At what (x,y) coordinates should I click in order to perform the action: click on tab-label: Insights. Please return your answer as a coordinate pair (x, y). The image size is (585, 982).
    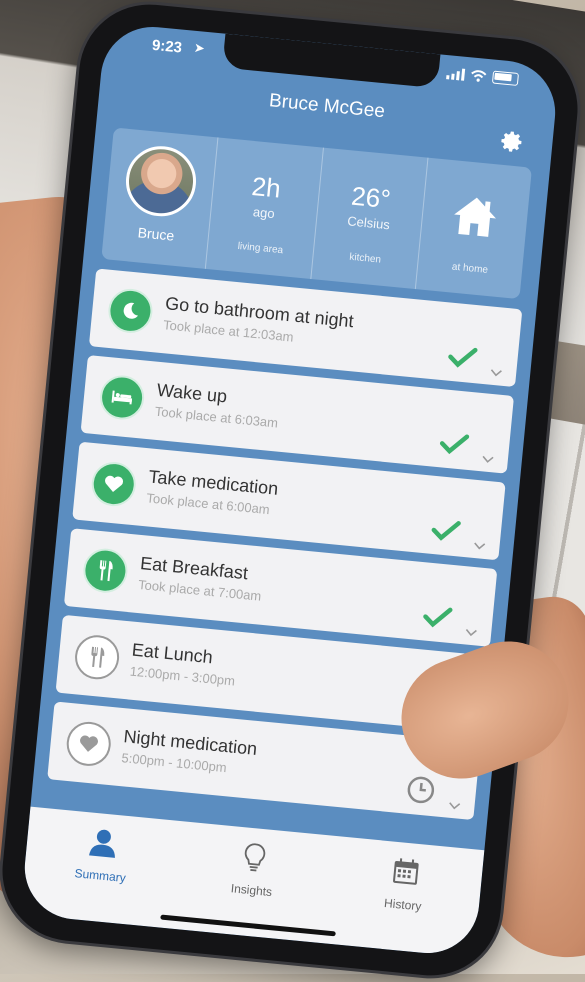
    Looking at the image, I should click on (251, 890).